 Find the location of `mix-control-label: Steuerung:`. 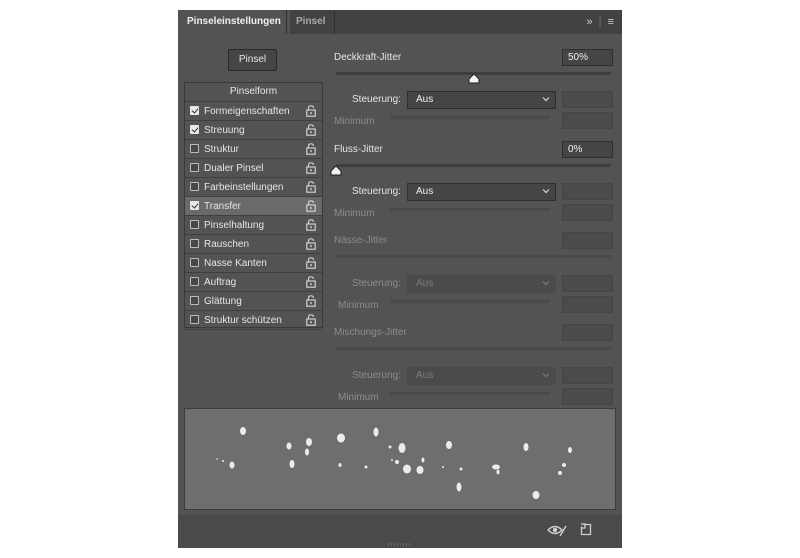

mix-control-label: Steuerung: is located at coordinates (376, 375).